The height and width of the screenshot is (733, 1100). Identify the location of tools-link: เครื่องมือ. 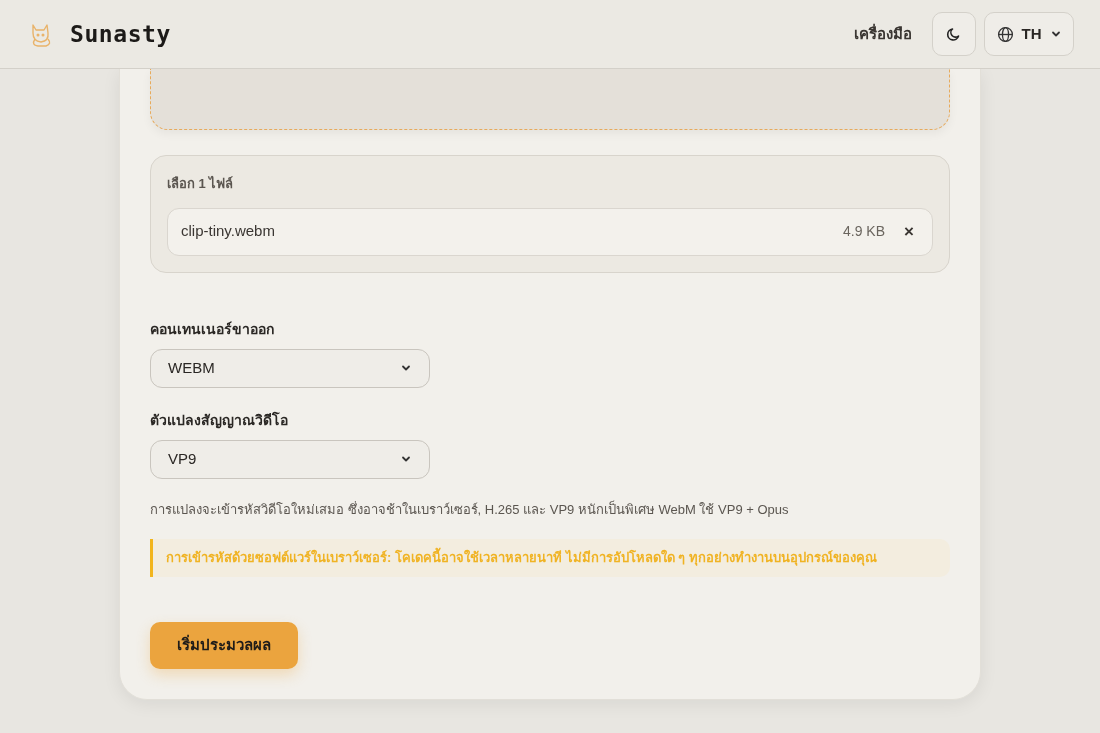
(883, 34).